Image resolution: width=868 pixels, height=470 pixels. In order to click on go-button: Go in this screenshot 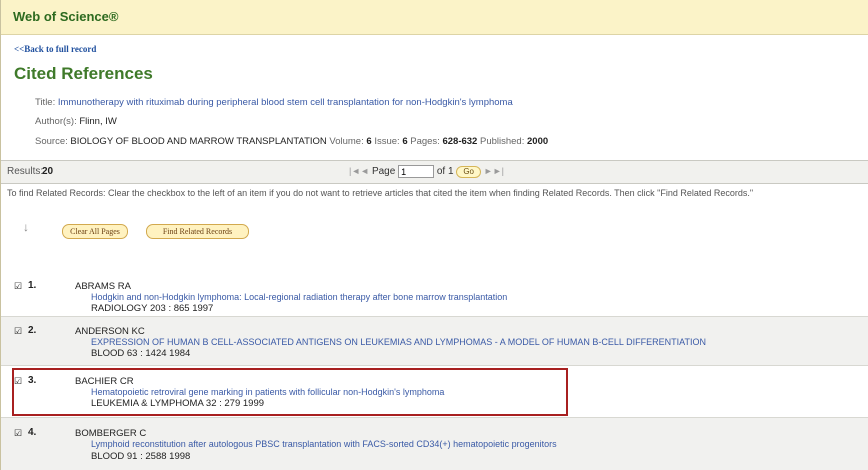, I will do `click(468, 171)`.